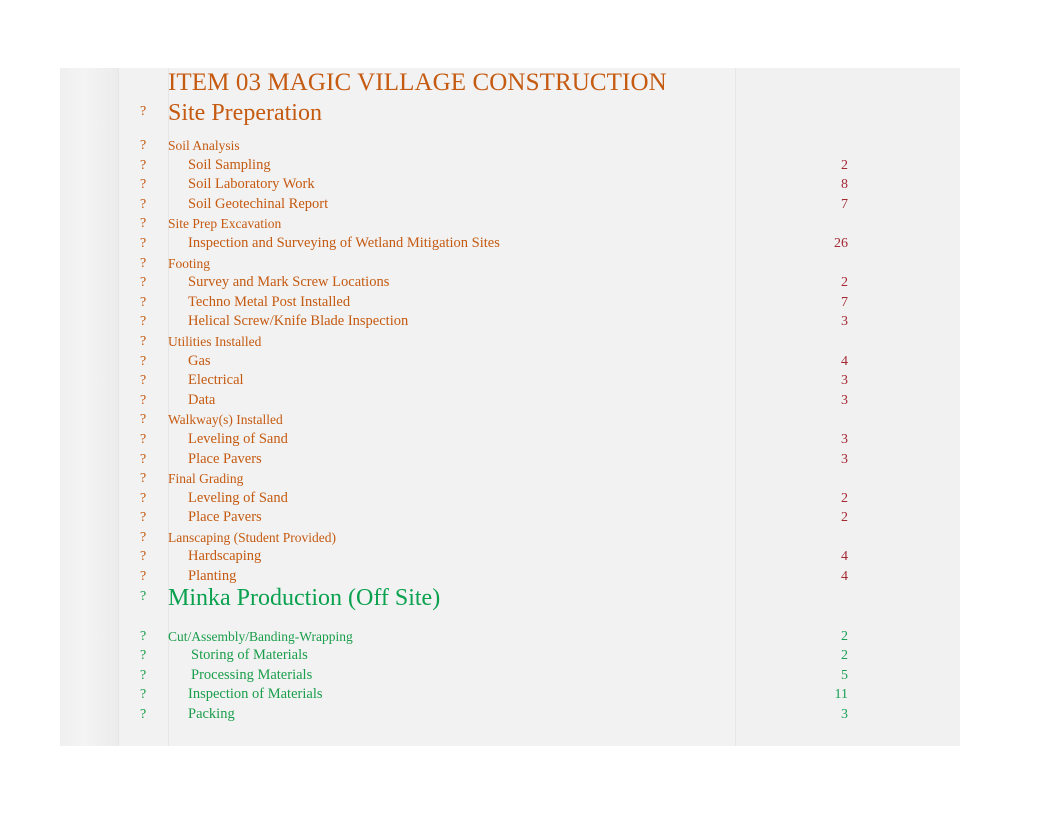 The image size is (1062, 822). Describe the element at coordinates (510, 420) in the screenshot. I see `group-row: ? Walkway(s) Installed` at that location.